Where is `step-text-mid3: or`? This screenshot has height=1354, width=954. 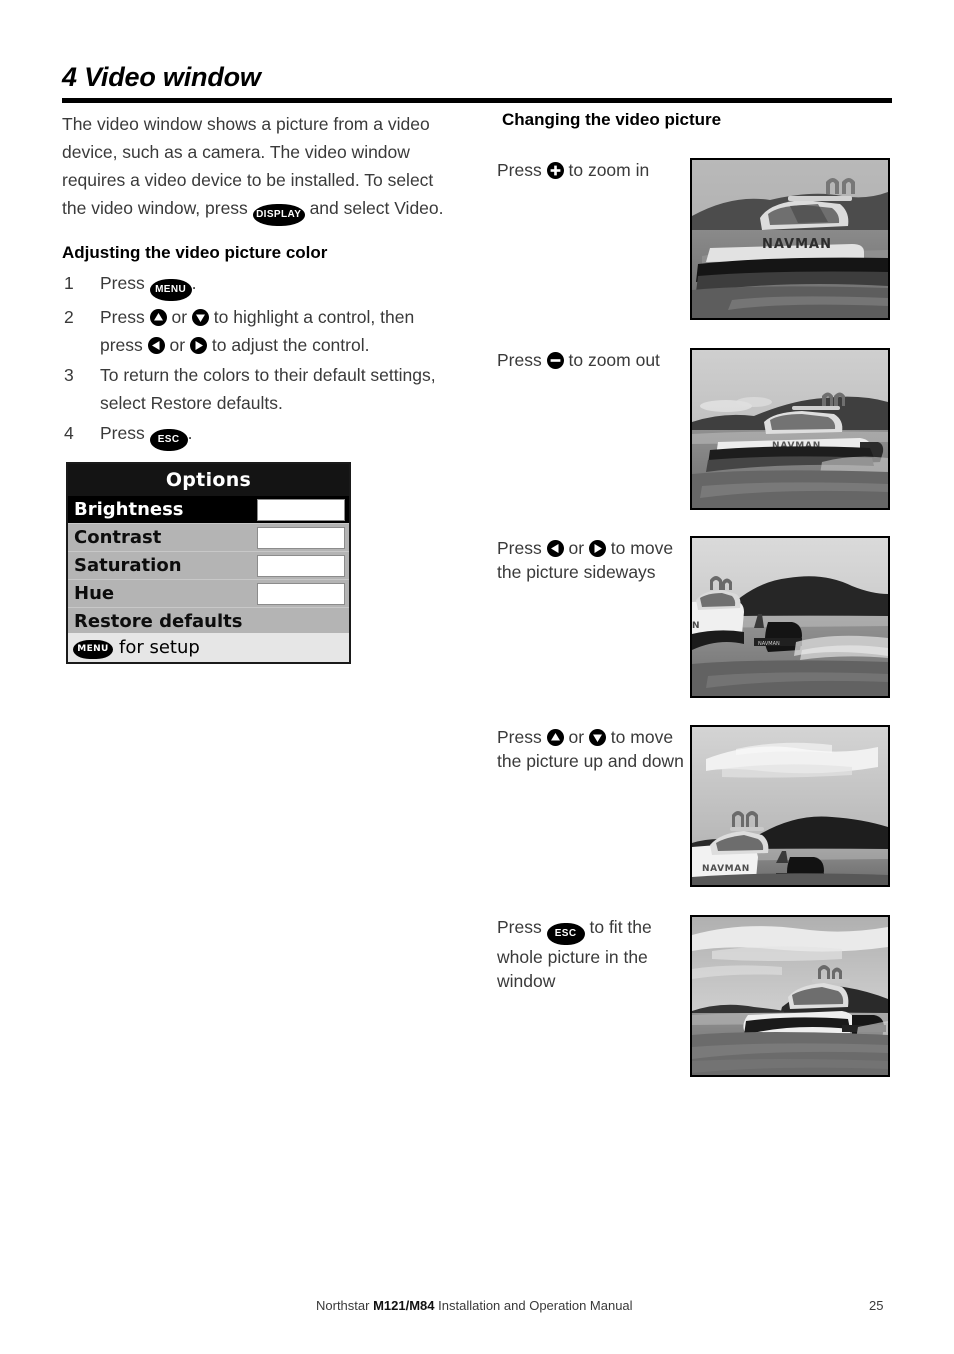
step-text-mid3: or is located at coordinates (177, 345).